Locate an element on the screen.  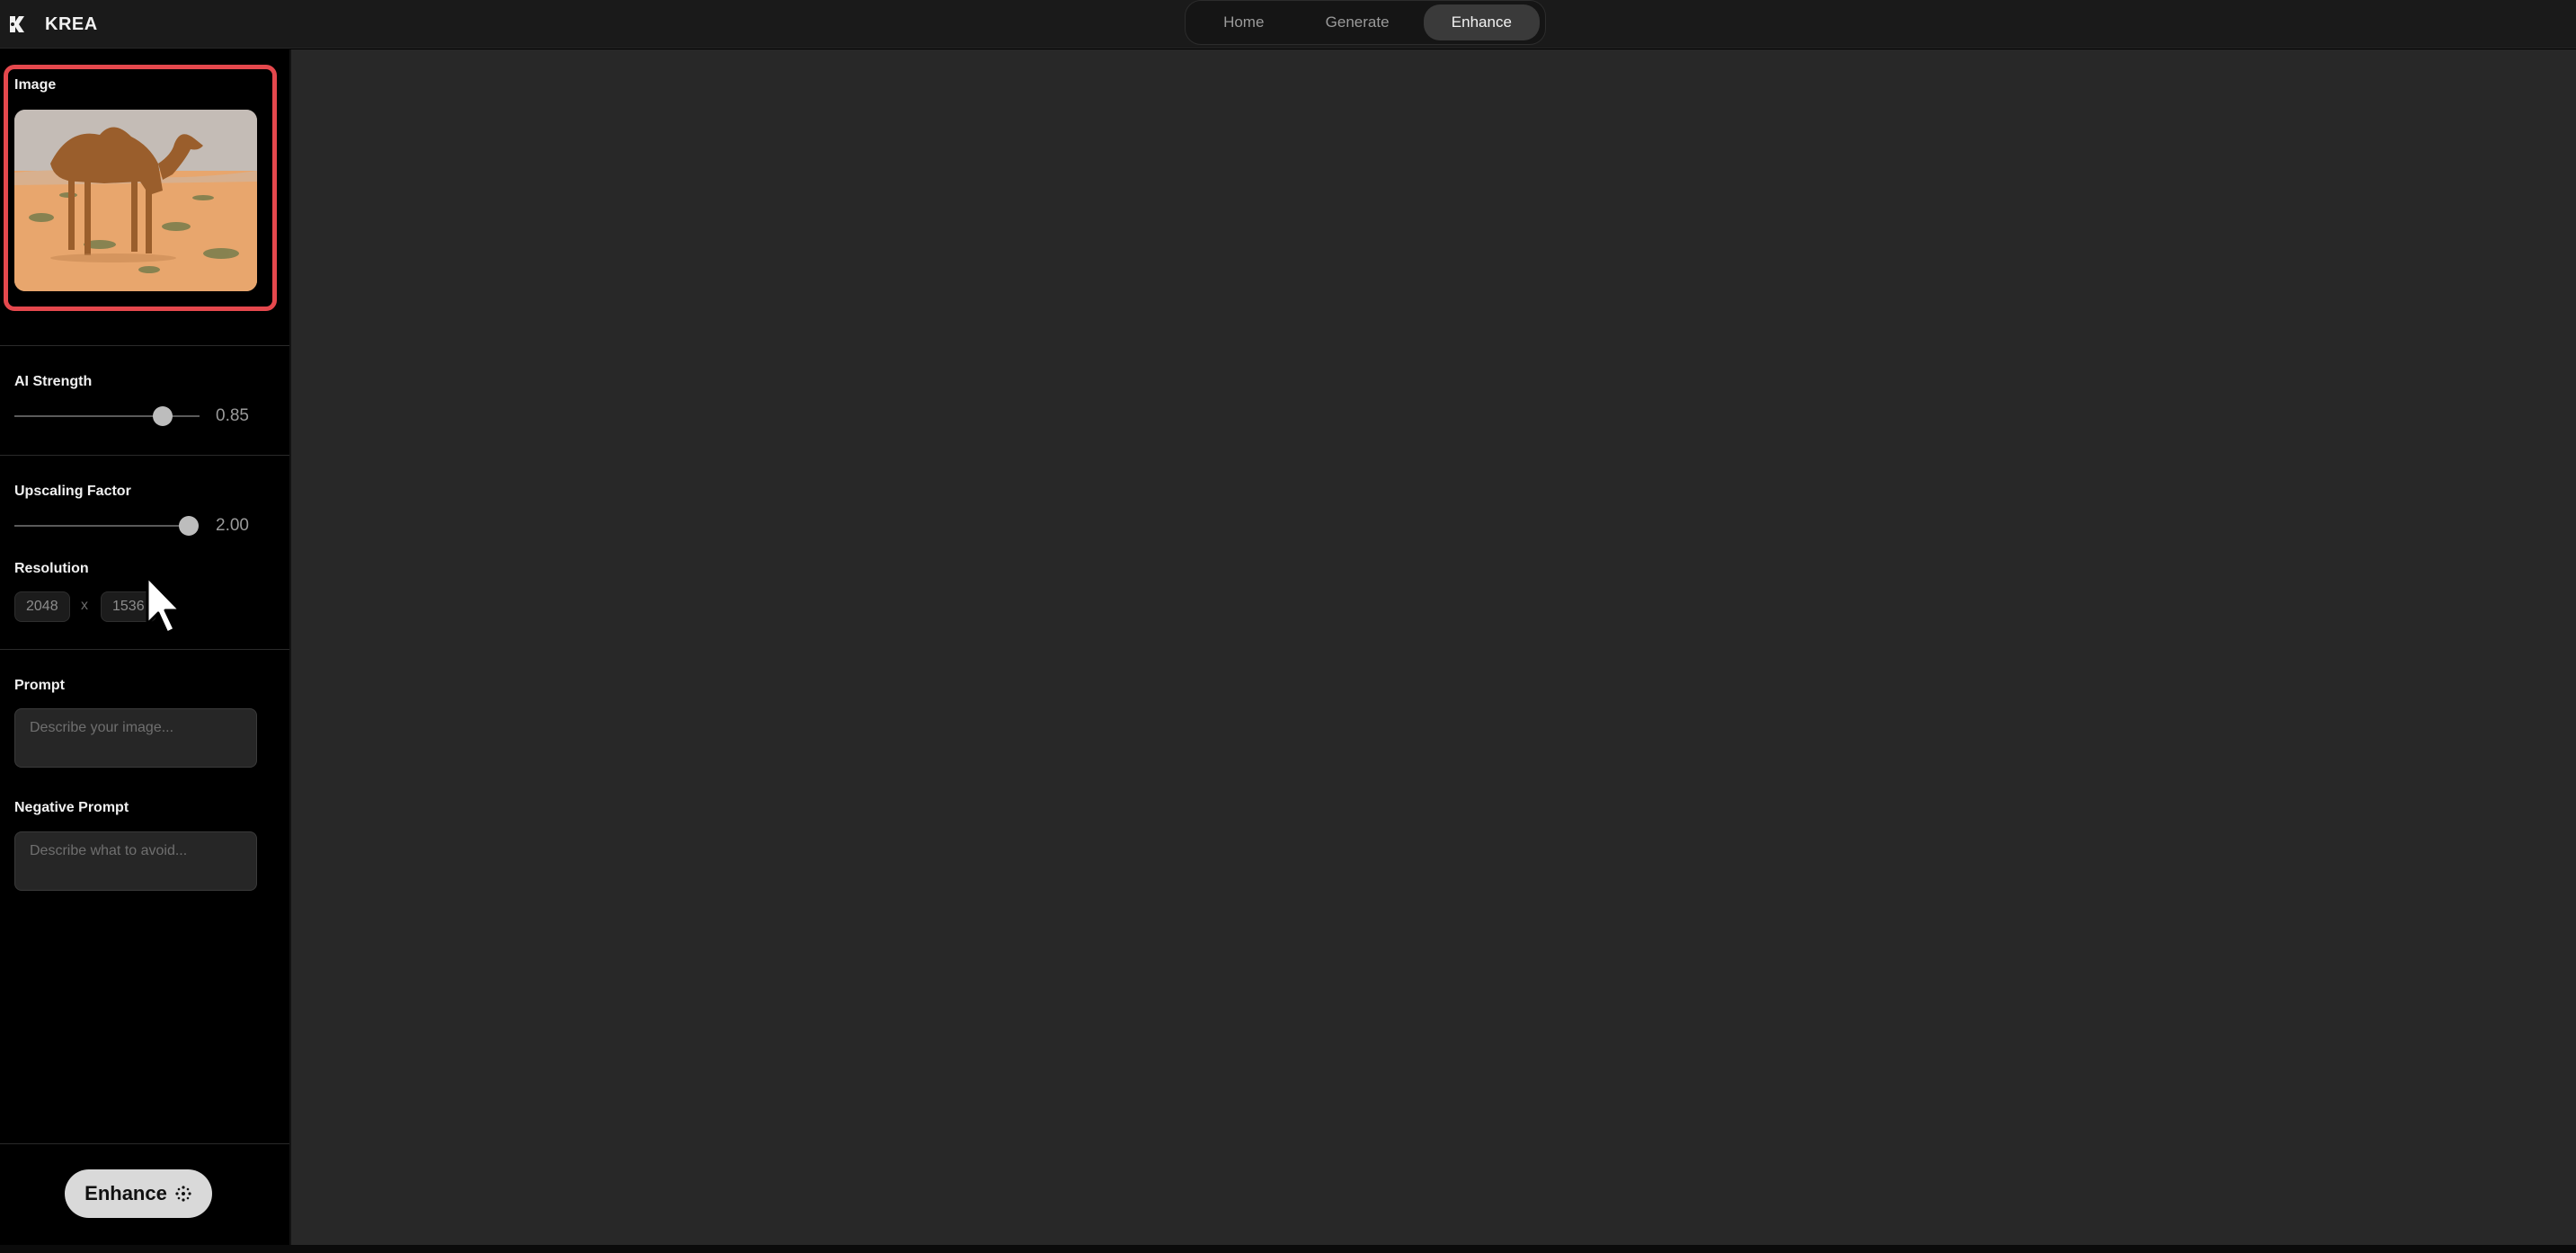
prompt-label: Prompt is located at coordinates (39, 686).